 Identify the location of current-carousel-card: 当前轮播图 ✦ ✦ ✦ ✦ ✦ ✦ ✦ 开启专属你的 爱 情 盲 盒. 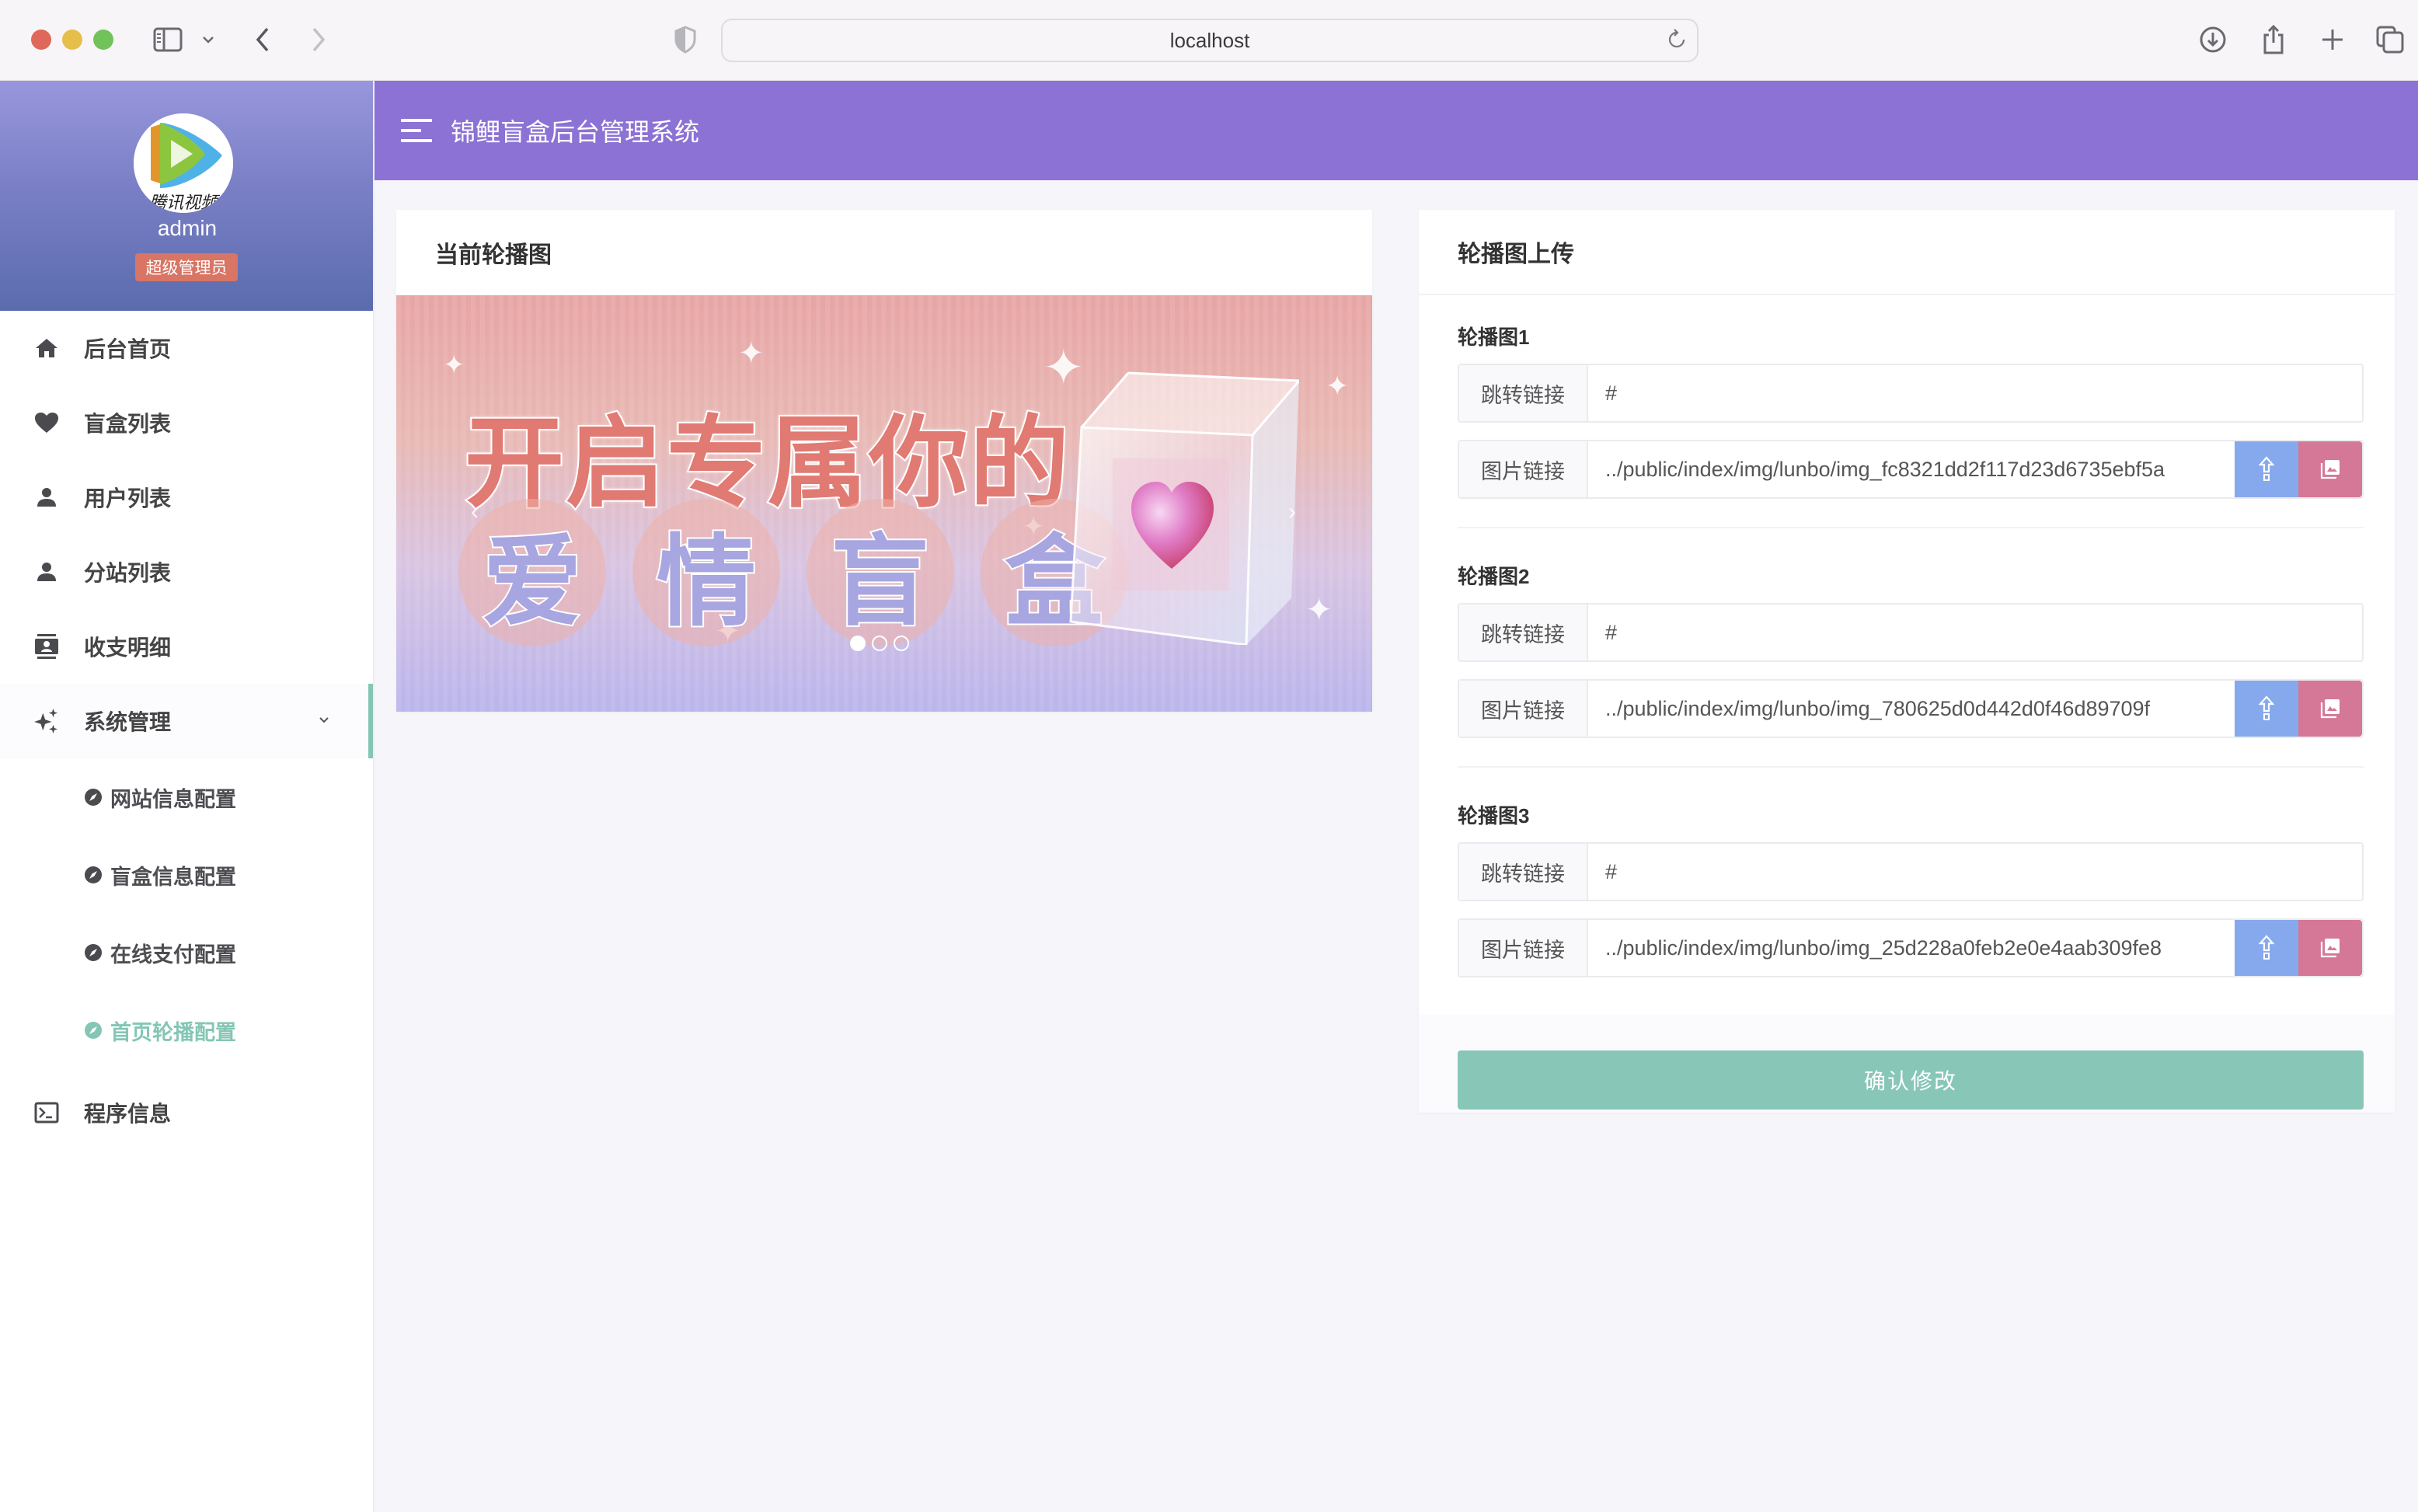
(884, 461).